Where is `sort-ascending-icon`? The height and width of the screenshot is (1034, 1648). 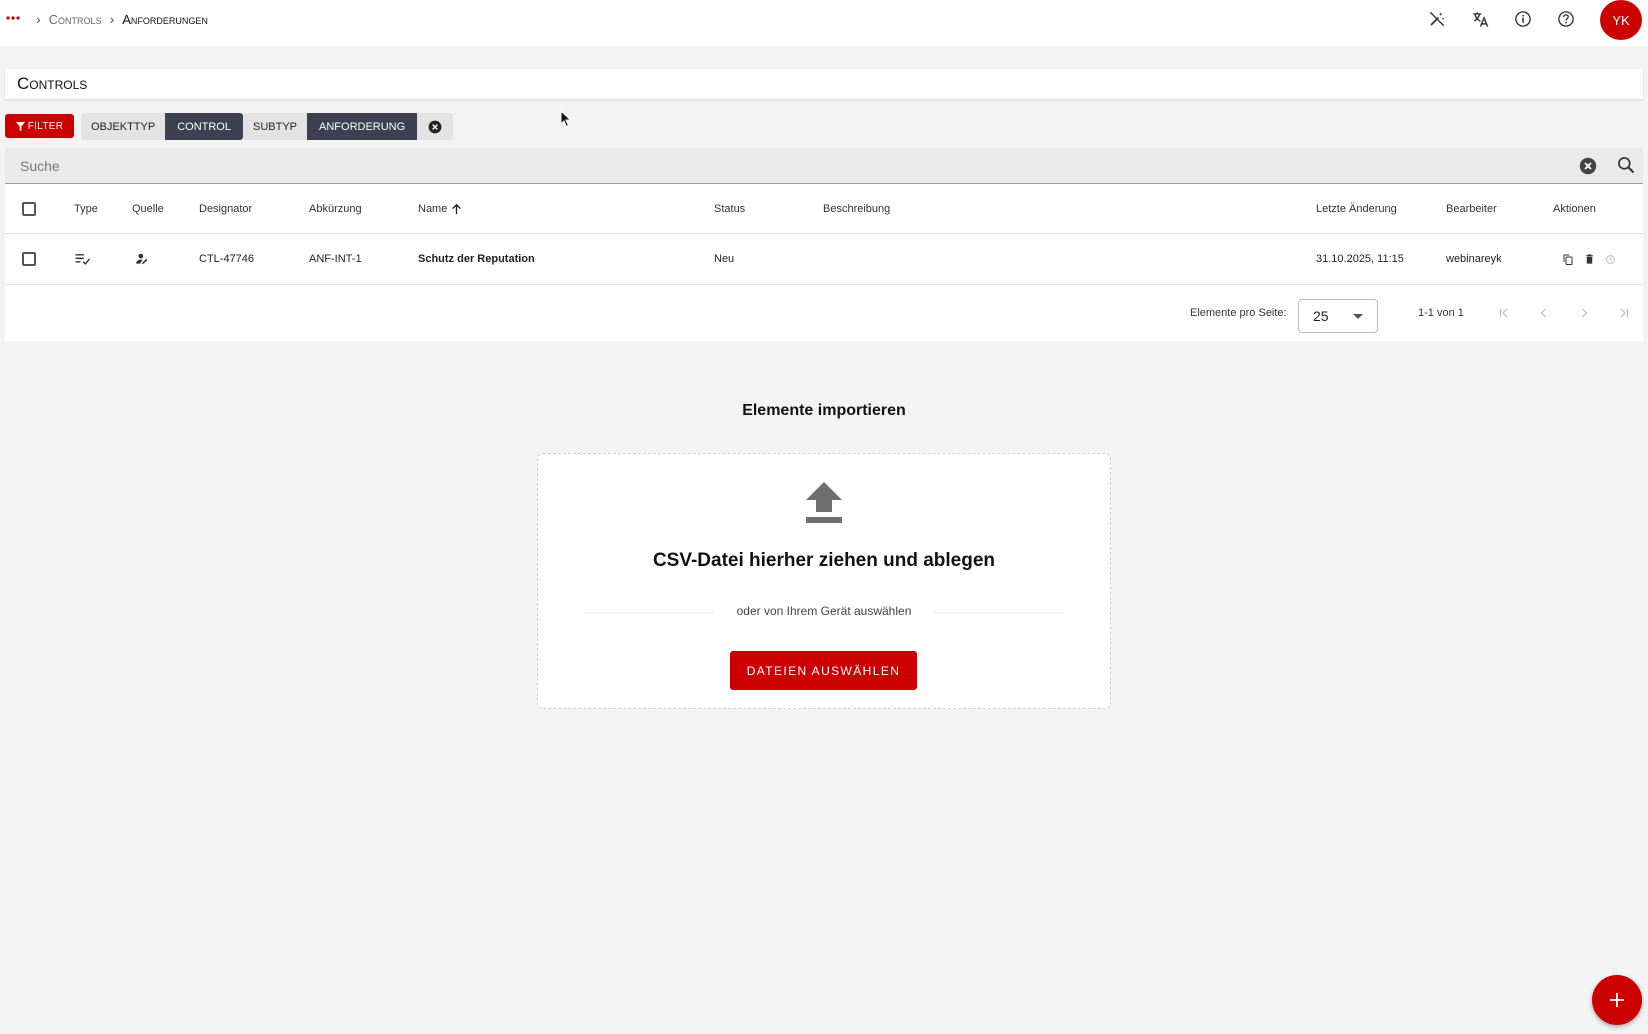
sort-ascending-icon is located at coordinates (457, 208).